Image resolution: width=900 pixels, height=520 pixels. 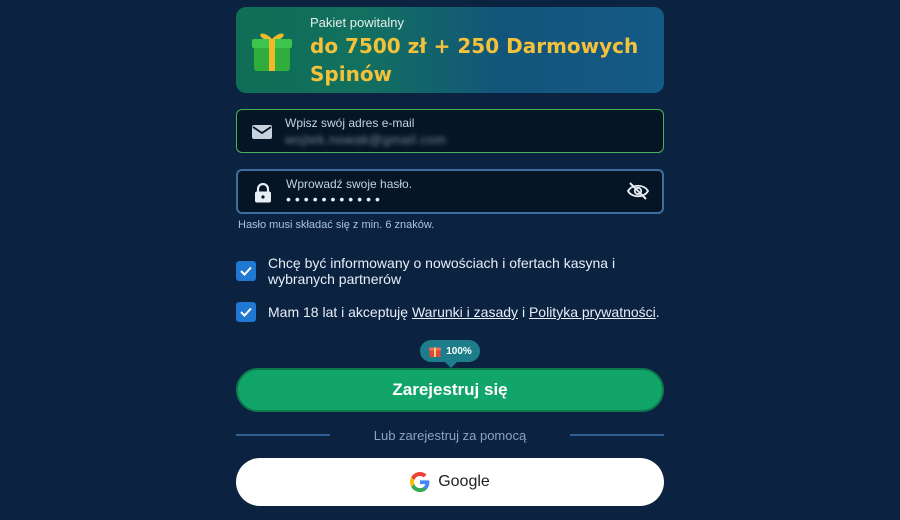 What do you see at coordinates (657, 312) in the screenshot?
I see `terms-suffix: .` at bounding box center [657, 312].